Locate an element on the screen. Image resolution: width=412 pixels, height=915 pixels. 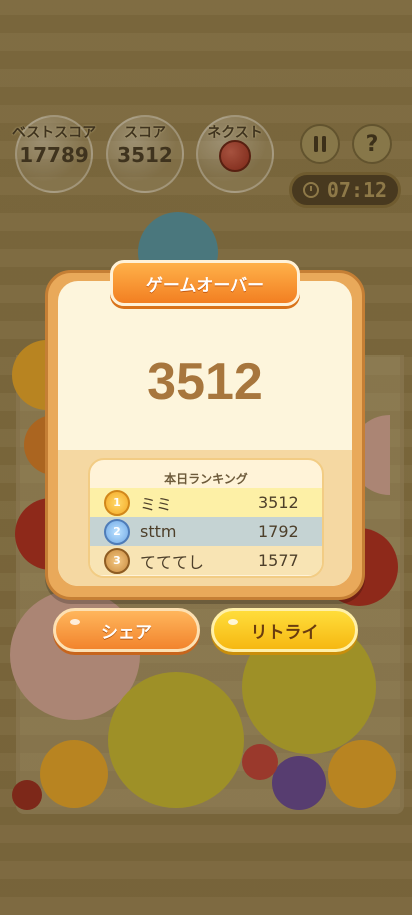
ranking-row-3: 3 てててし 1577 is located at coordinates (206, 560).